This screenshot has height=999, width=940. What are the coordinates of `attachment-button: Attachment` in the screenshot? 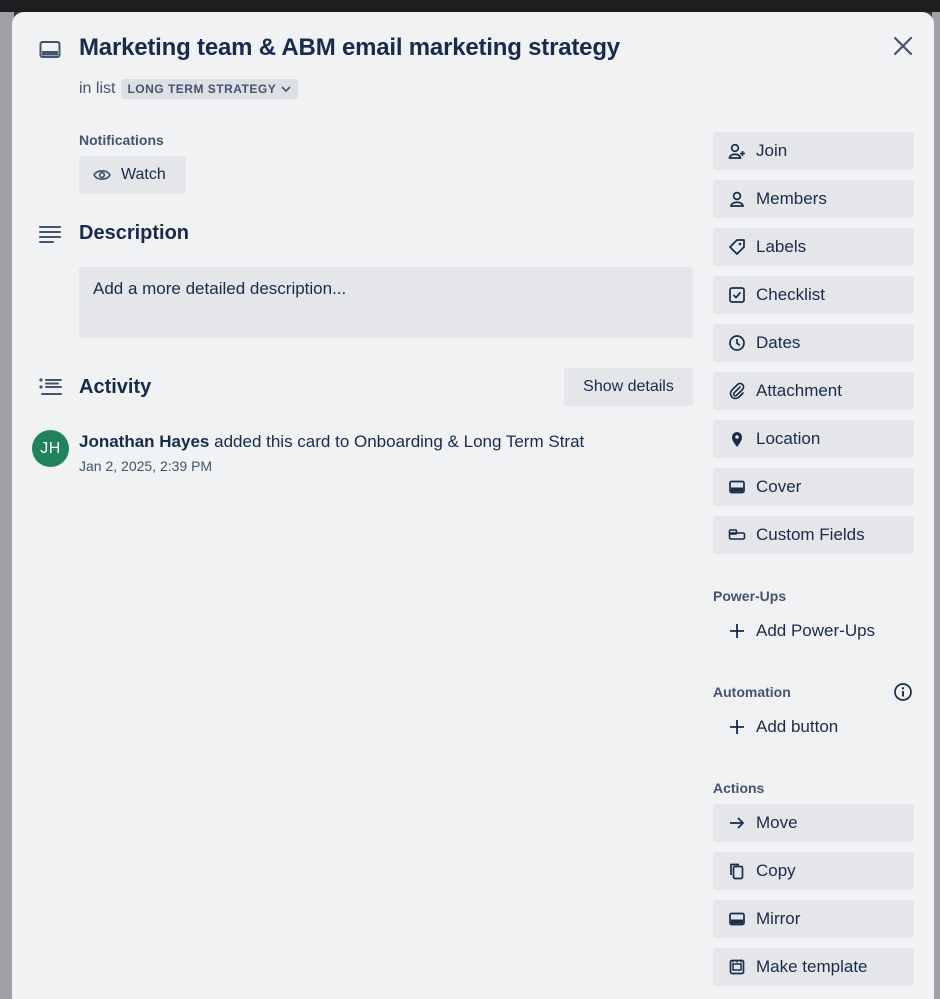 It's located at (813, 391).